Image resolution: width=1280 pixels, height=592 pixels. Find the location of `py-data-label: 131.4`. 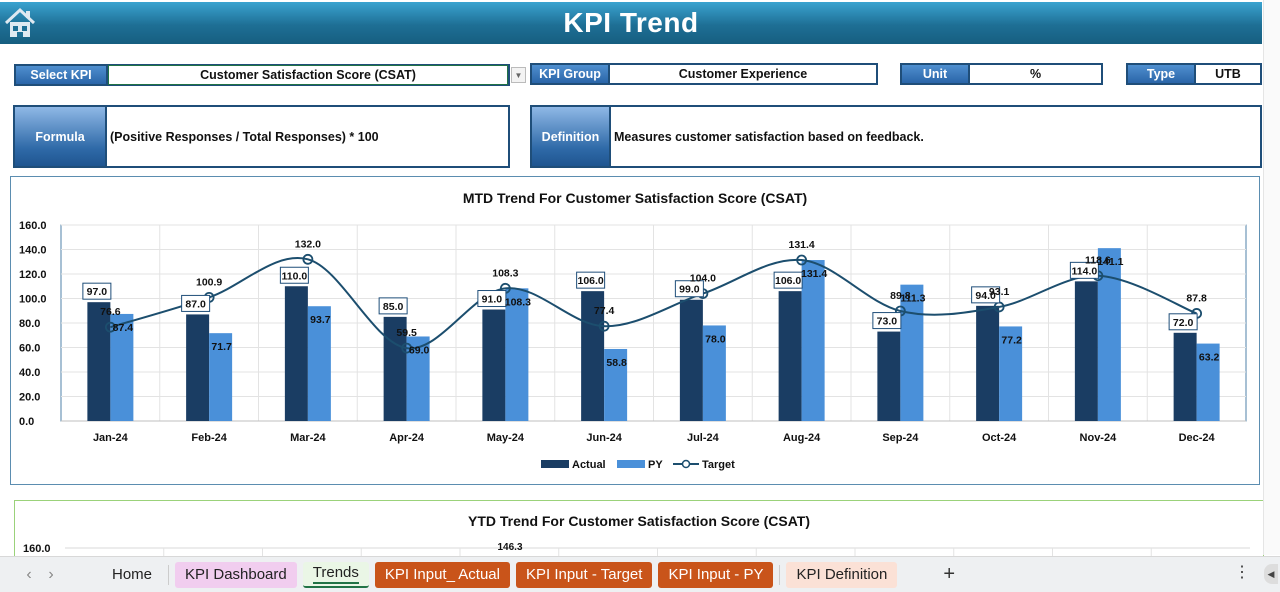

py-data-label: 131.4 is located at coordinates (814, 274).